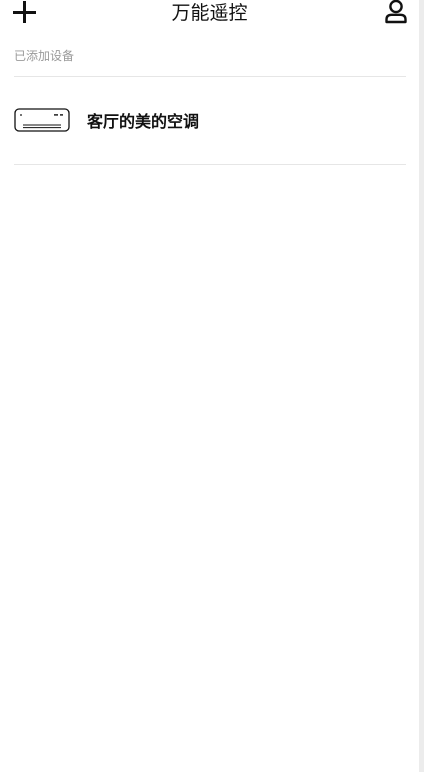 The height and width of the screenshot is (772, 424). I want to click on scrollbar, so click(421, 386).